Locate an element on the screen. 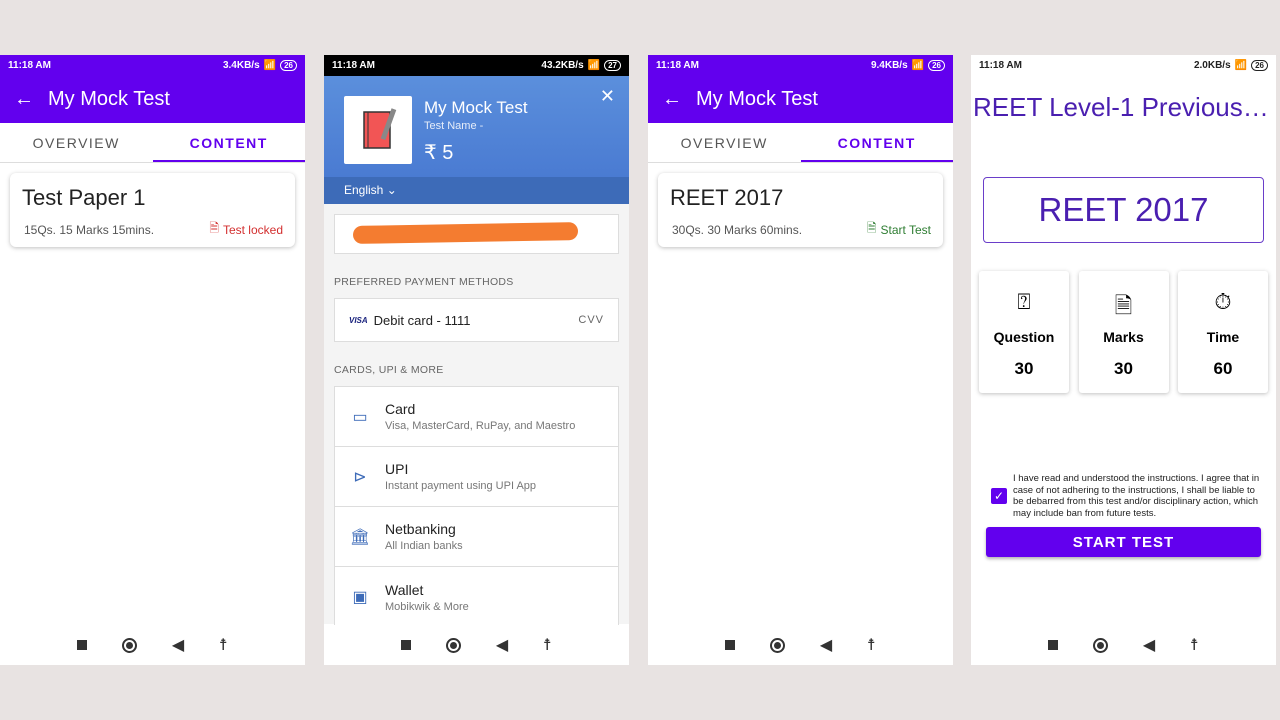 The image size is (1280, 720). payment-price: ₹ 5 is located at coordinates (439, 153).